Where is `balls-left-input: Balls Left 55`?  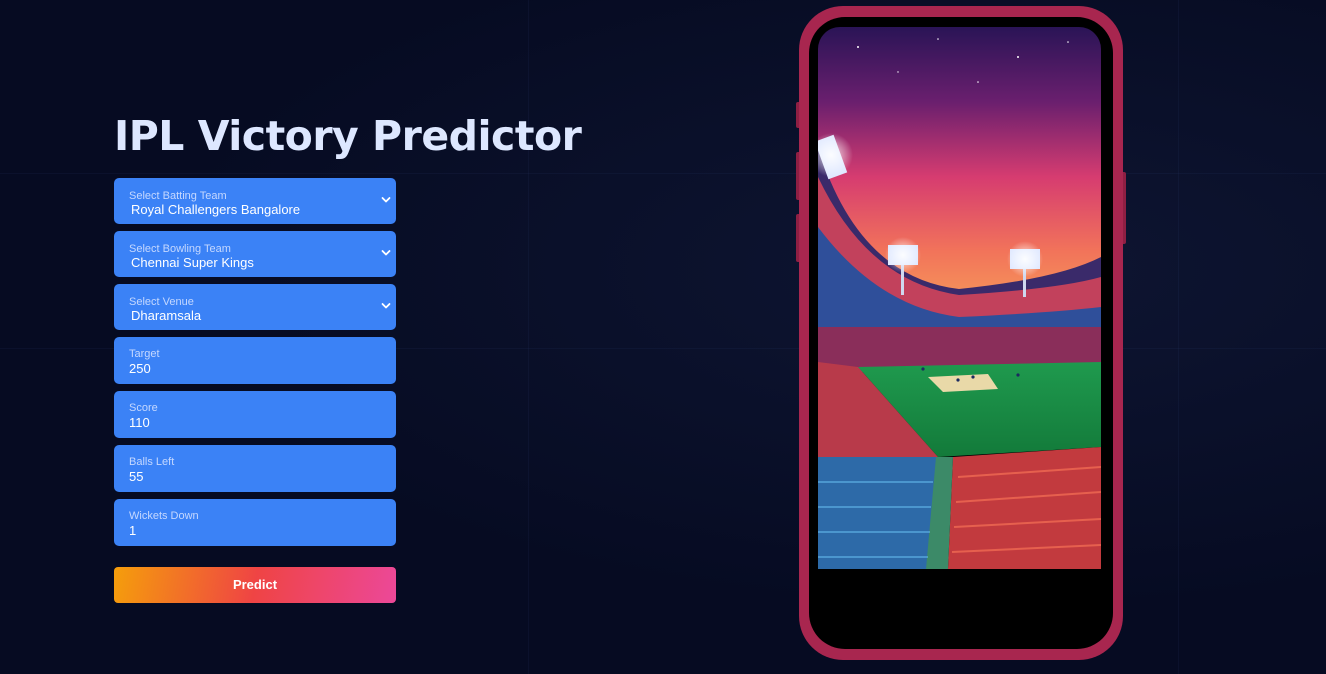 balls-left-input: Balls Left 55 is located at coordinates (255, 468).